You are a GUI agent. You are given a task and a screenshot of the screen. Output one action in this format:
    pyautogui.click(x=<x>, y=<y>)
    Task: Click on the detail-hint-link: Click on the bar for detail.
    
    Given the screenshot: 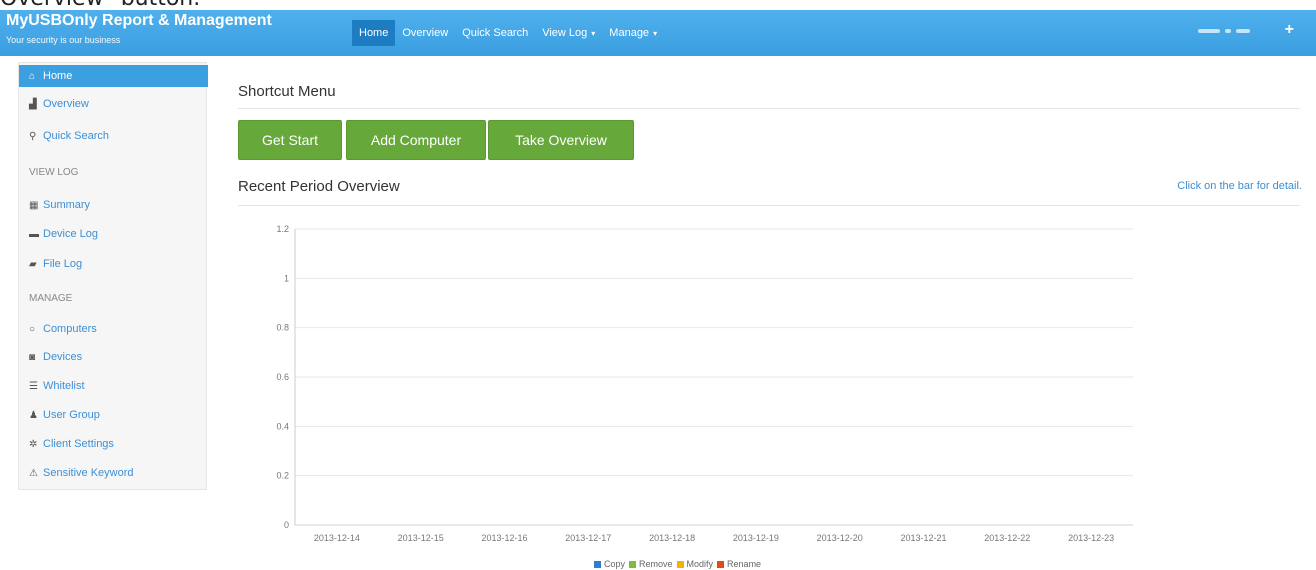 What is the action you would take?
    pyautogui.click(x=1239, y=186)
    